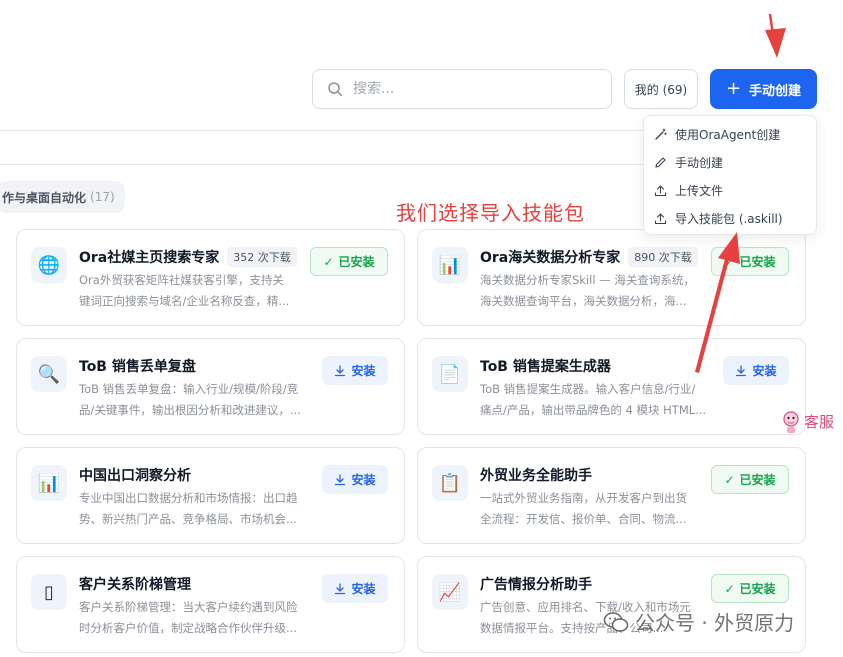 The image size is (843, 657). What do you see at coordinates (775, 91) in the screenshot?
I see `manual-create-label: 手动创建` at bounding box center [775, 91].